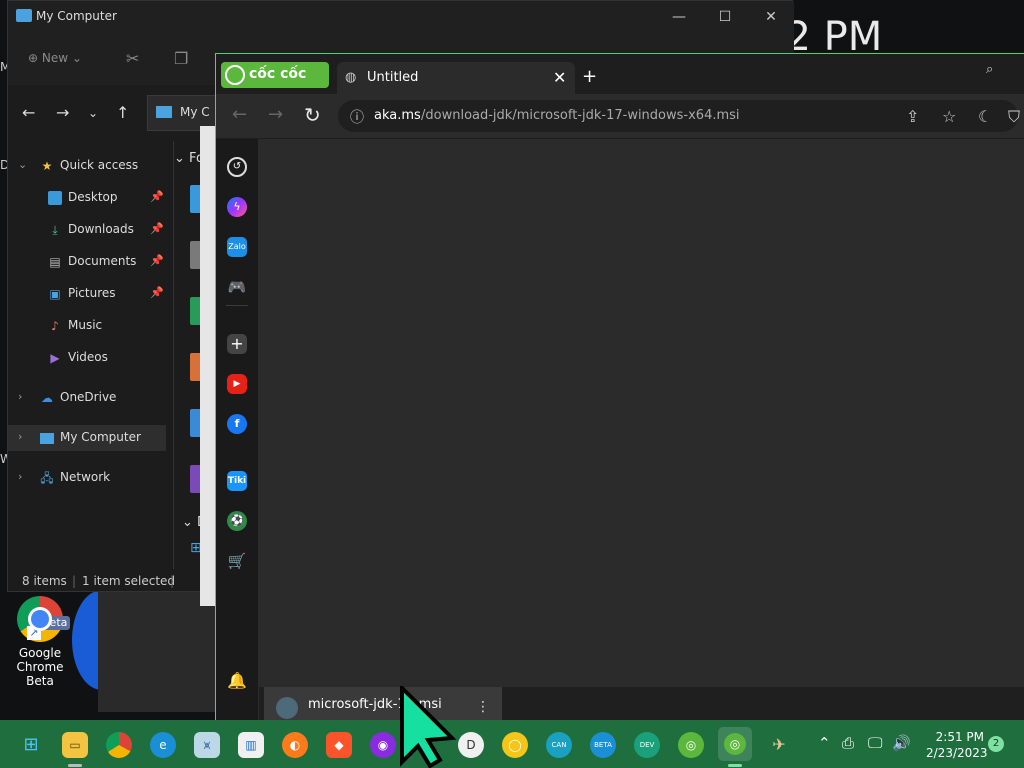  Describe the element at coordinates (1014, 117) in the screenshot. I see `shield-icon: ⛉` at that location.